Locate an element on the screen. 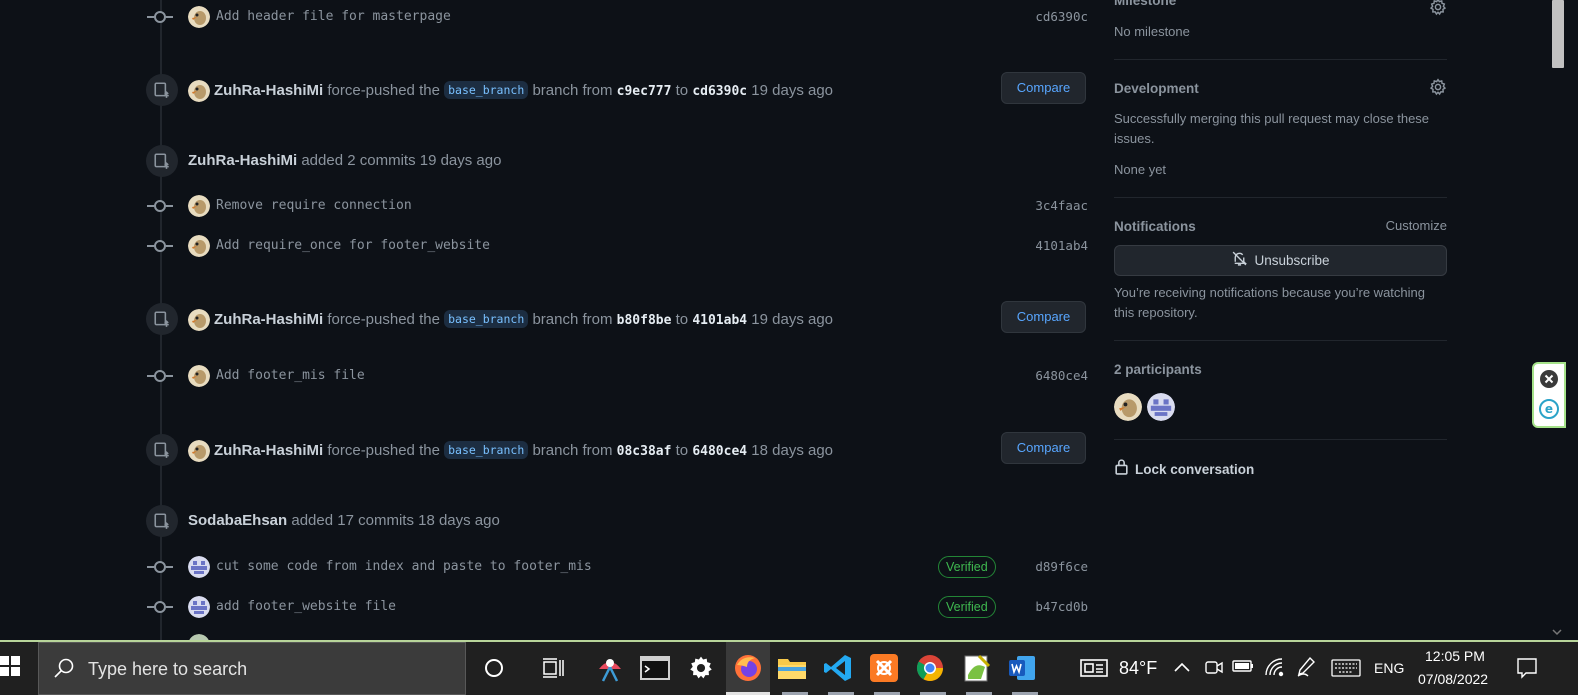 The height and width of the screenshot is (695, 1578). from-sha-link: c9ec777 is located at coordinates (644, 91).